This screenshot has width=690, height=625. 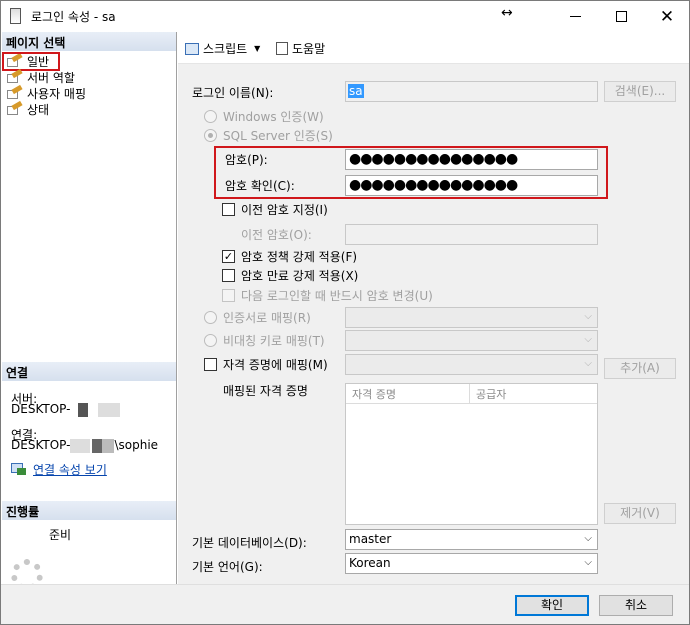 What do you see at coordinates (278, 136) in the screenshot?
I see `sql-auth-label: SQL Server 인증(S)` at bounding box center [278, 136].